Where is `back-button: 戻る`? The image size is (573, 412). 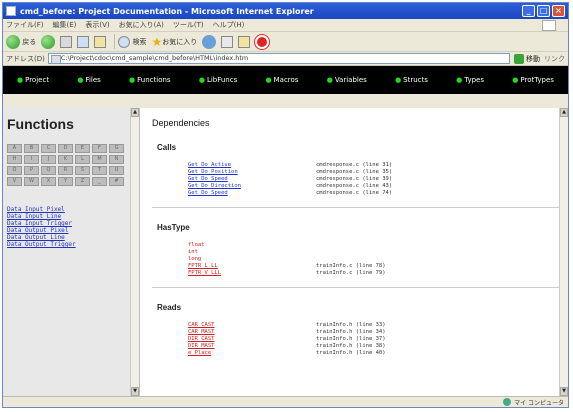 back-button: 戻る is located at coordinates (21, 42).